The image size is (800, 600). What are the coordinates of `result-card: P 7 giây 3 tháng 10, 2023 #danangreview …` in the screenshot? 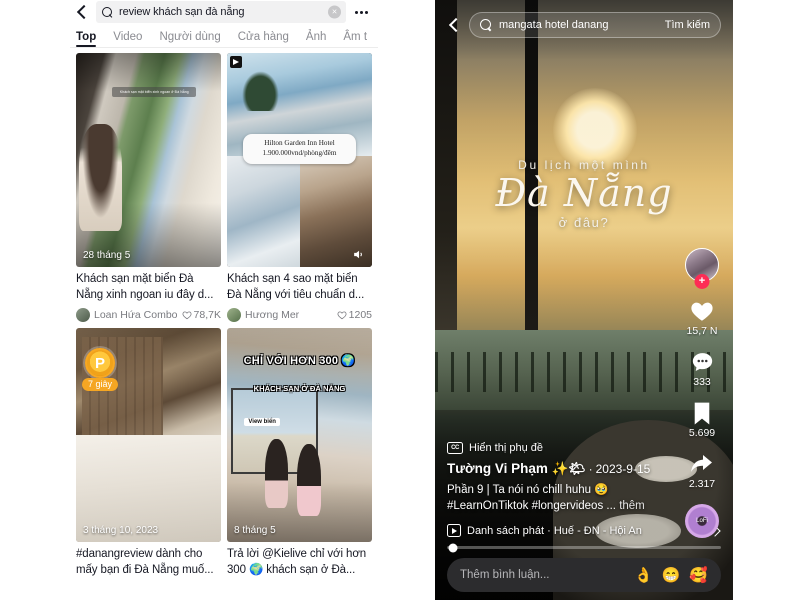 It's located at (148, 453).